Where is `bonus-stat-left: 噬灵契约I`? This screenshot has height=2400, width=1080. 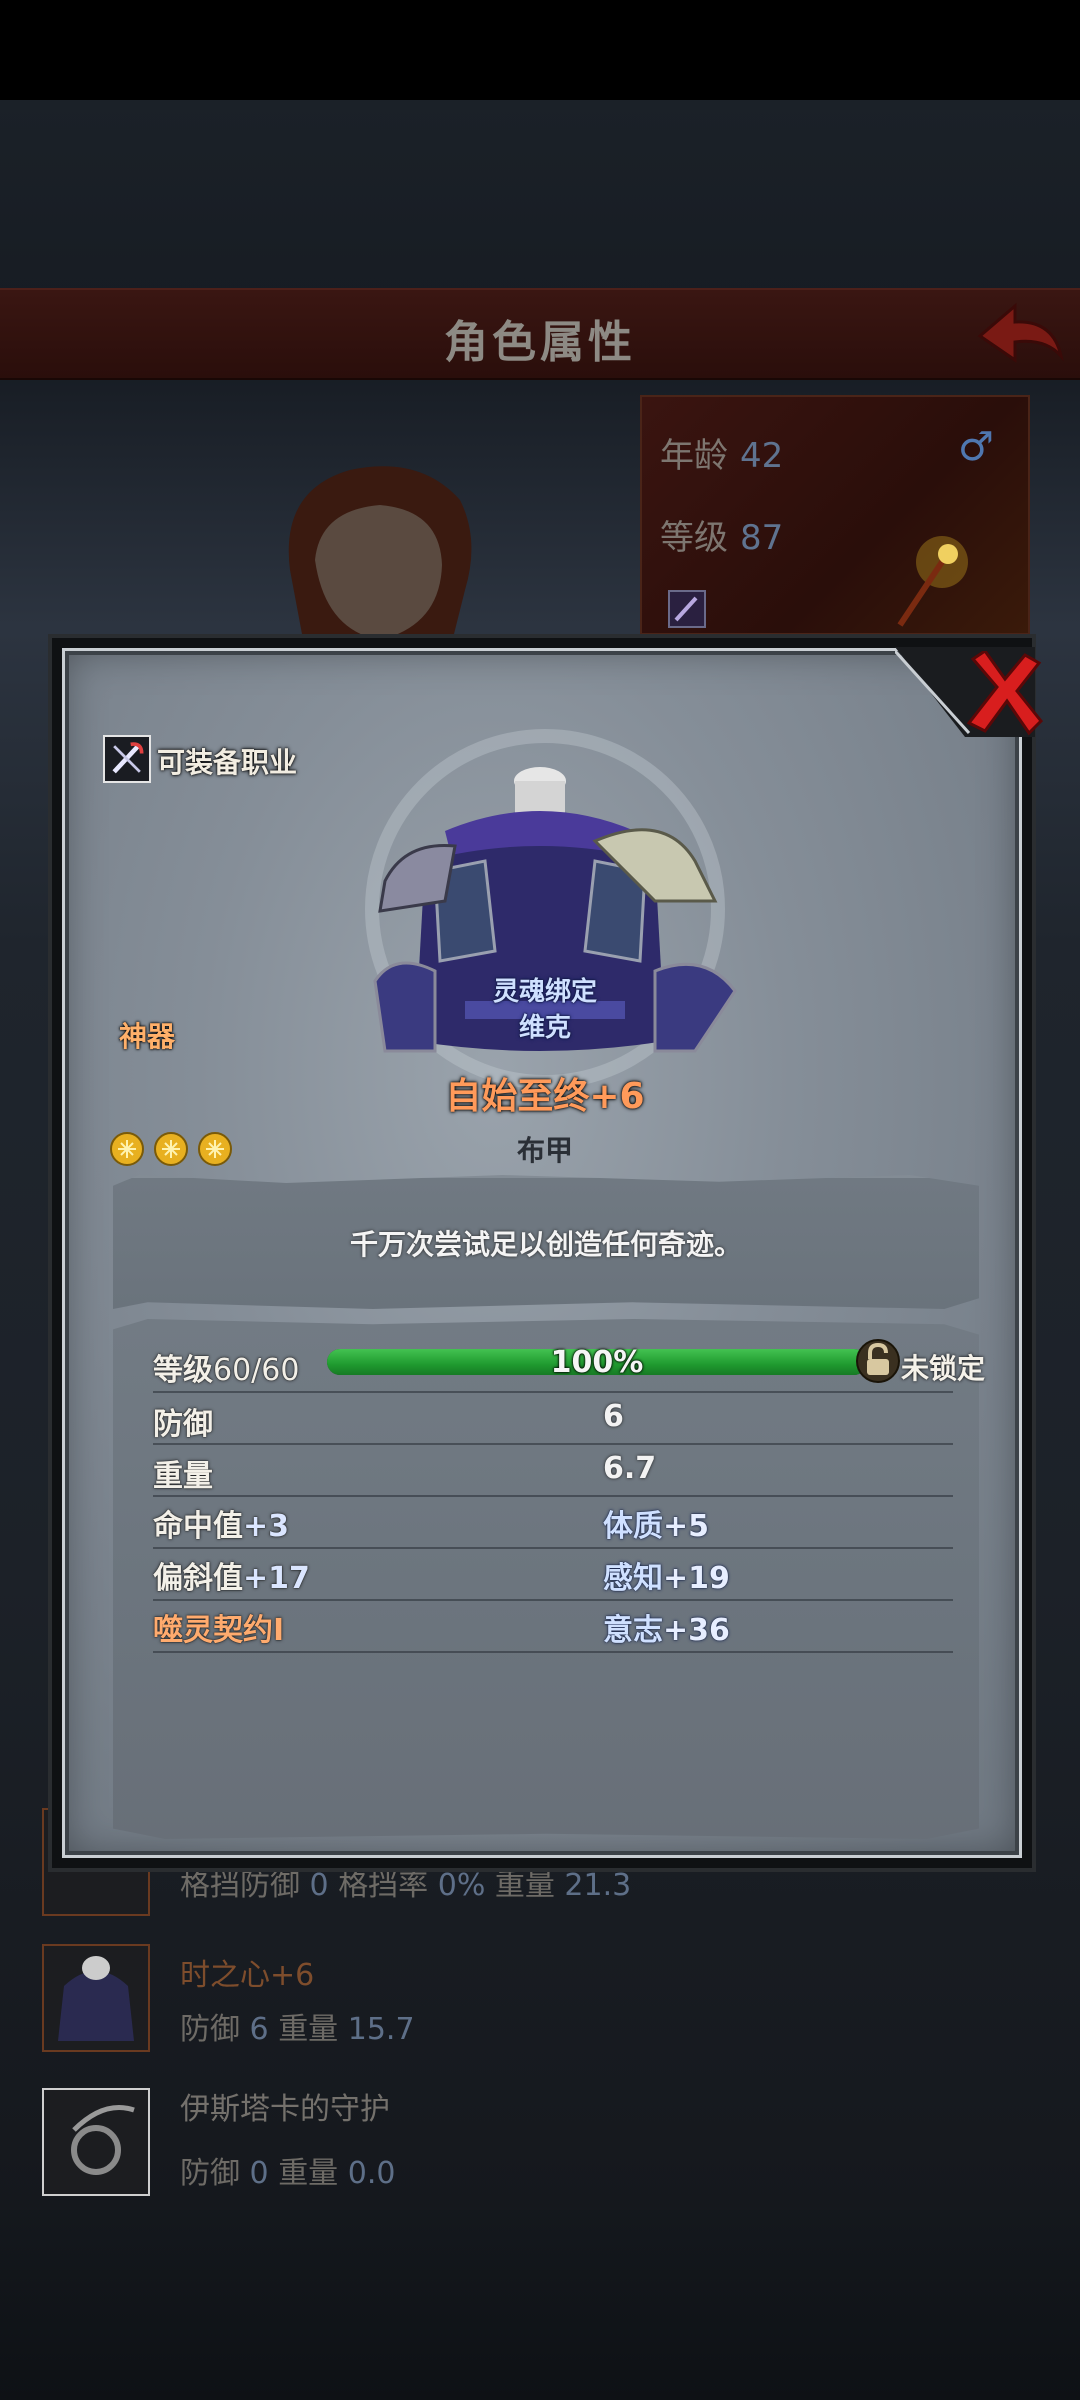
bonus-stat-left: 噬灵契约I is located at coordinates (218, 1627).